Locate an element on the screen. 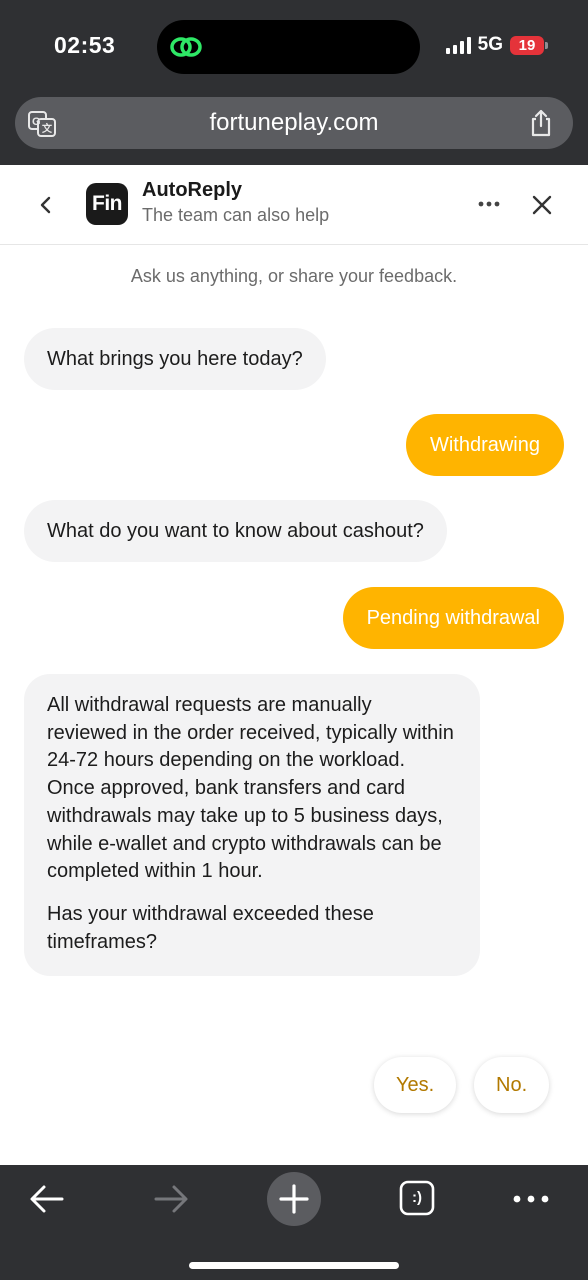 The image size is (588, 1280). plus-icon is located at coordinates (294, 1199).